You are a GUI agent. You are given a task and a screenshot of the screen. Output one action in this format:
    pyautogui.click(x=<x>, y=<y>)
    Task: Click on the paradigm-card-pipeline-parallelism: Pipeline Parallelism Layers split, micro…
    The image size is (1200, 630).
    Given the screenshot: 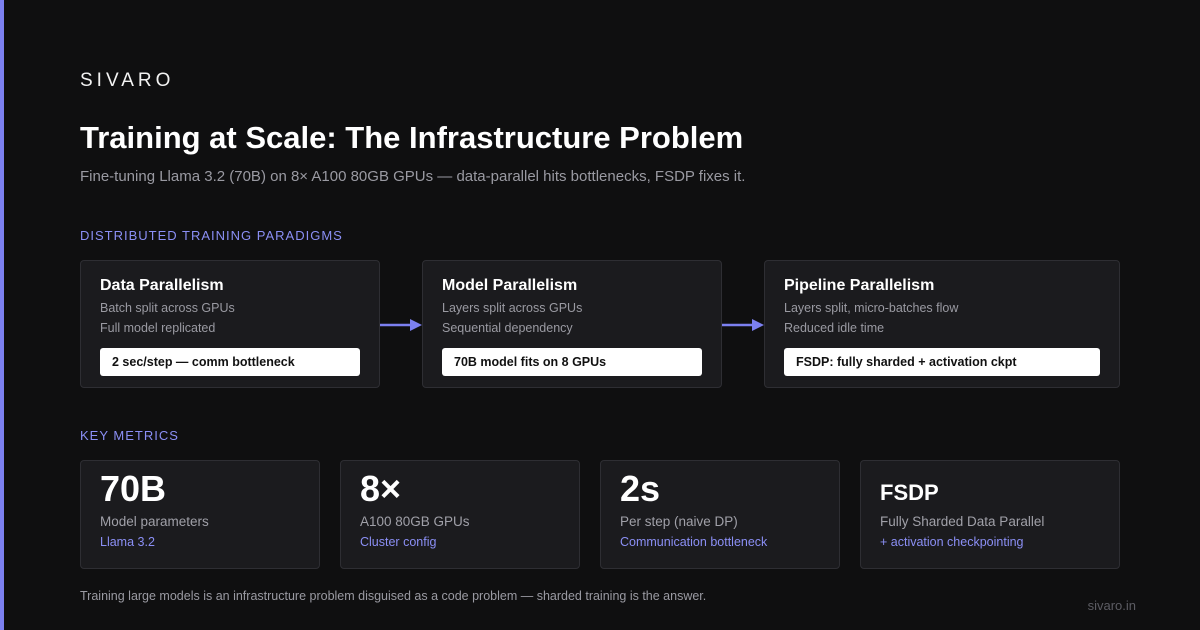 What is the action you would take?
    pyautogui.click(x=942, y=324)
    